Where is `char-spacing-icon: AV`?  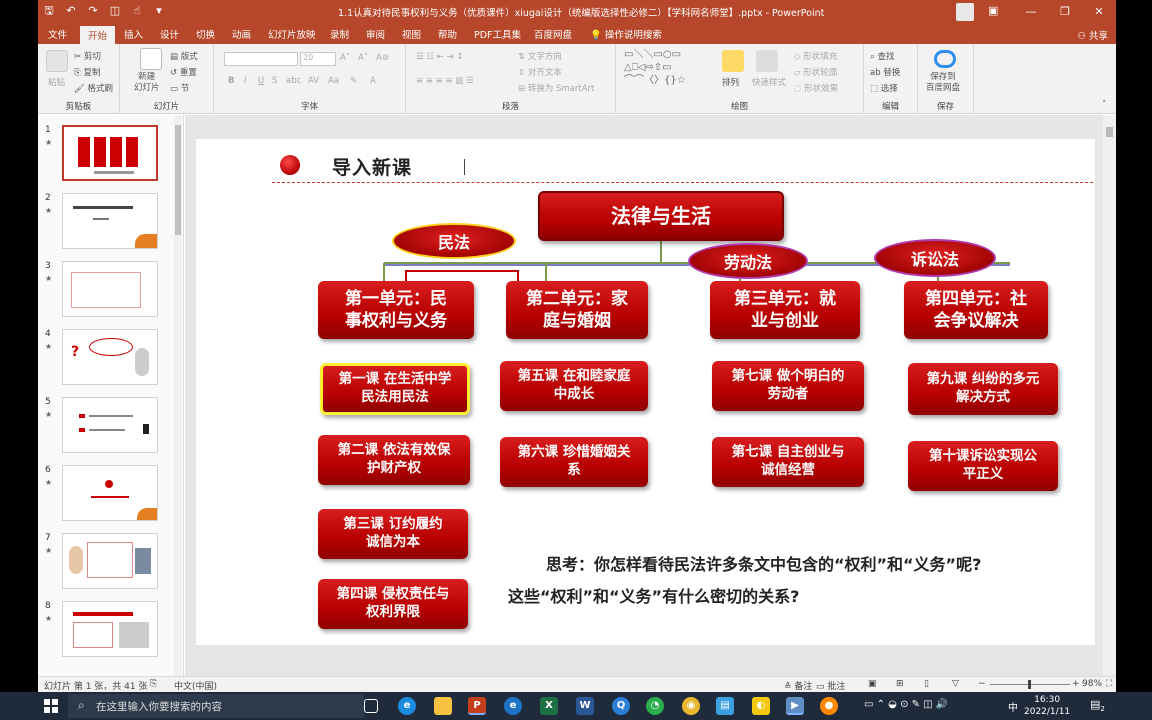 char-spacing-icon: AV is located at coordinates (313, 81).